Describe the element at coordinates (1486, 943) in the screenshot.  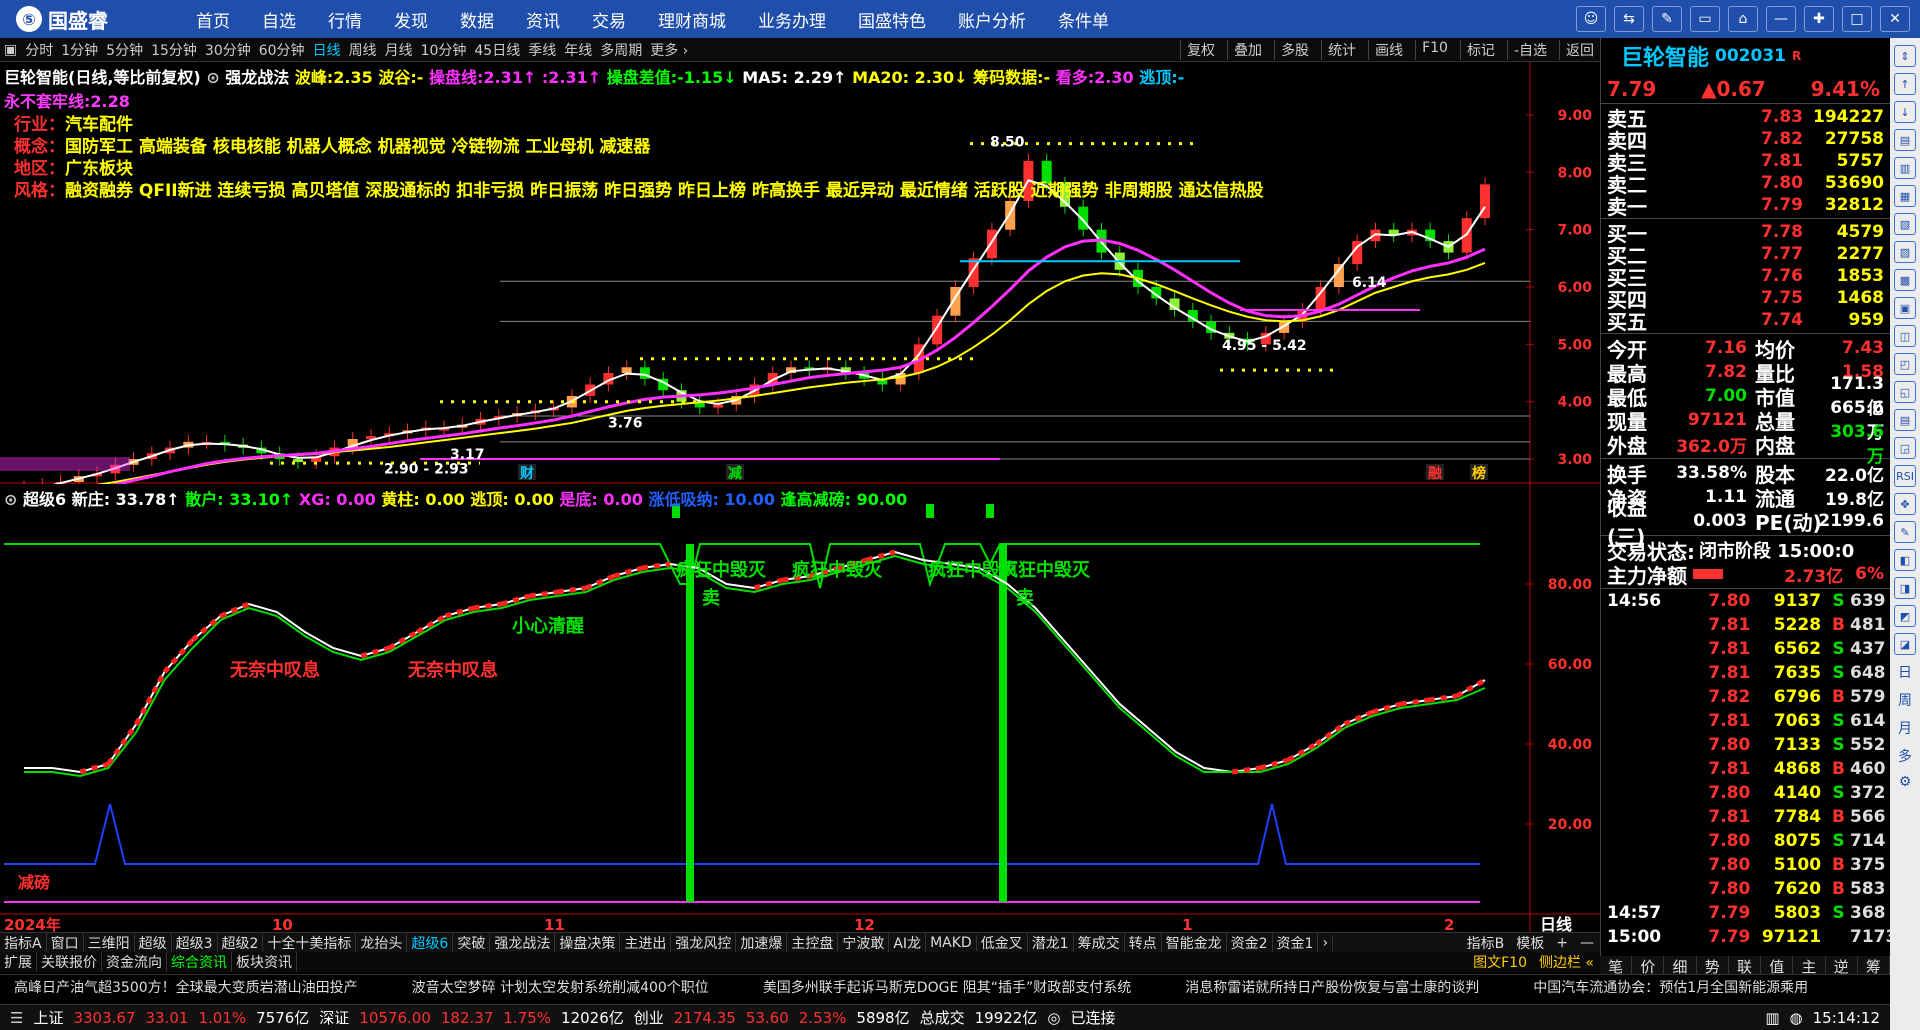
I see `indicator-right-button: 指标B` at that location.